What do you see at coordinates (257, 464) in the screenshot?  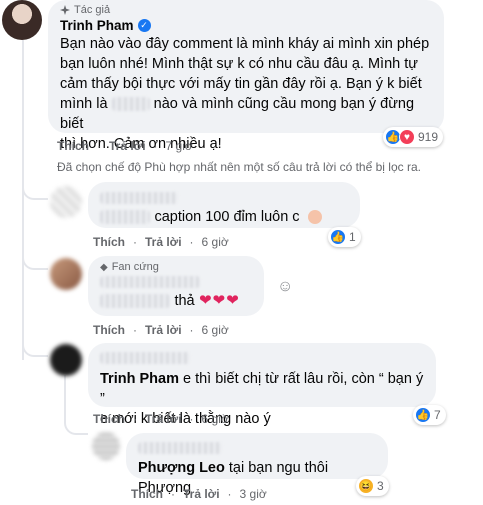 I see `reply-4-bubble: Phượng Leo tại bạn ngu thôi Phượng` at bounding box center [257, 464].